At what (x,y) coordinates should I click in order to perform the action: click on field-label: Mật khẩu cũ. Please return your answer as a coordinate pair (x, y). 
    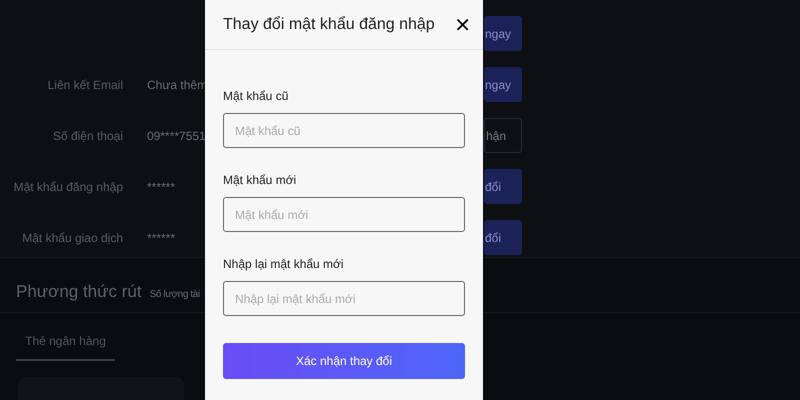
    Looking at the image, I should click on (256, 96).